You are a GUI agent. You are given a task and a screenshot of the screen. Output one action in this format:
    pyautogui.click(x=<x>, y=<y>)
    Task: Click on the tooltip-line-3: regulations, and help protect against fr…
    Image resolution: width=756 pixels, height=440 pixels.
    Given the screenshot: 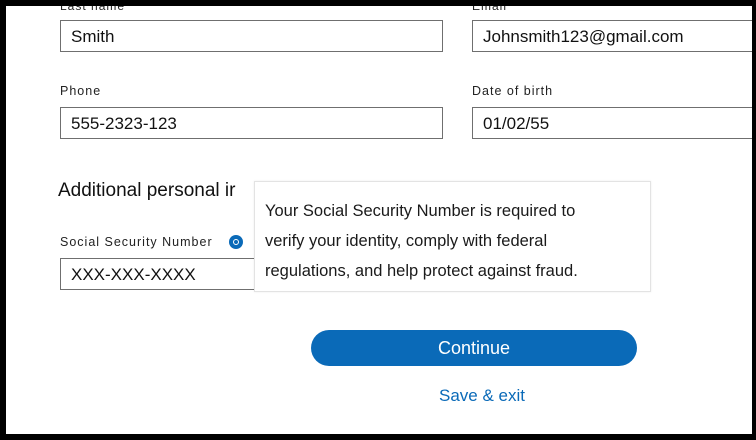 What is the action you would take?
    pyautogui.click(x=421, y=271)
    